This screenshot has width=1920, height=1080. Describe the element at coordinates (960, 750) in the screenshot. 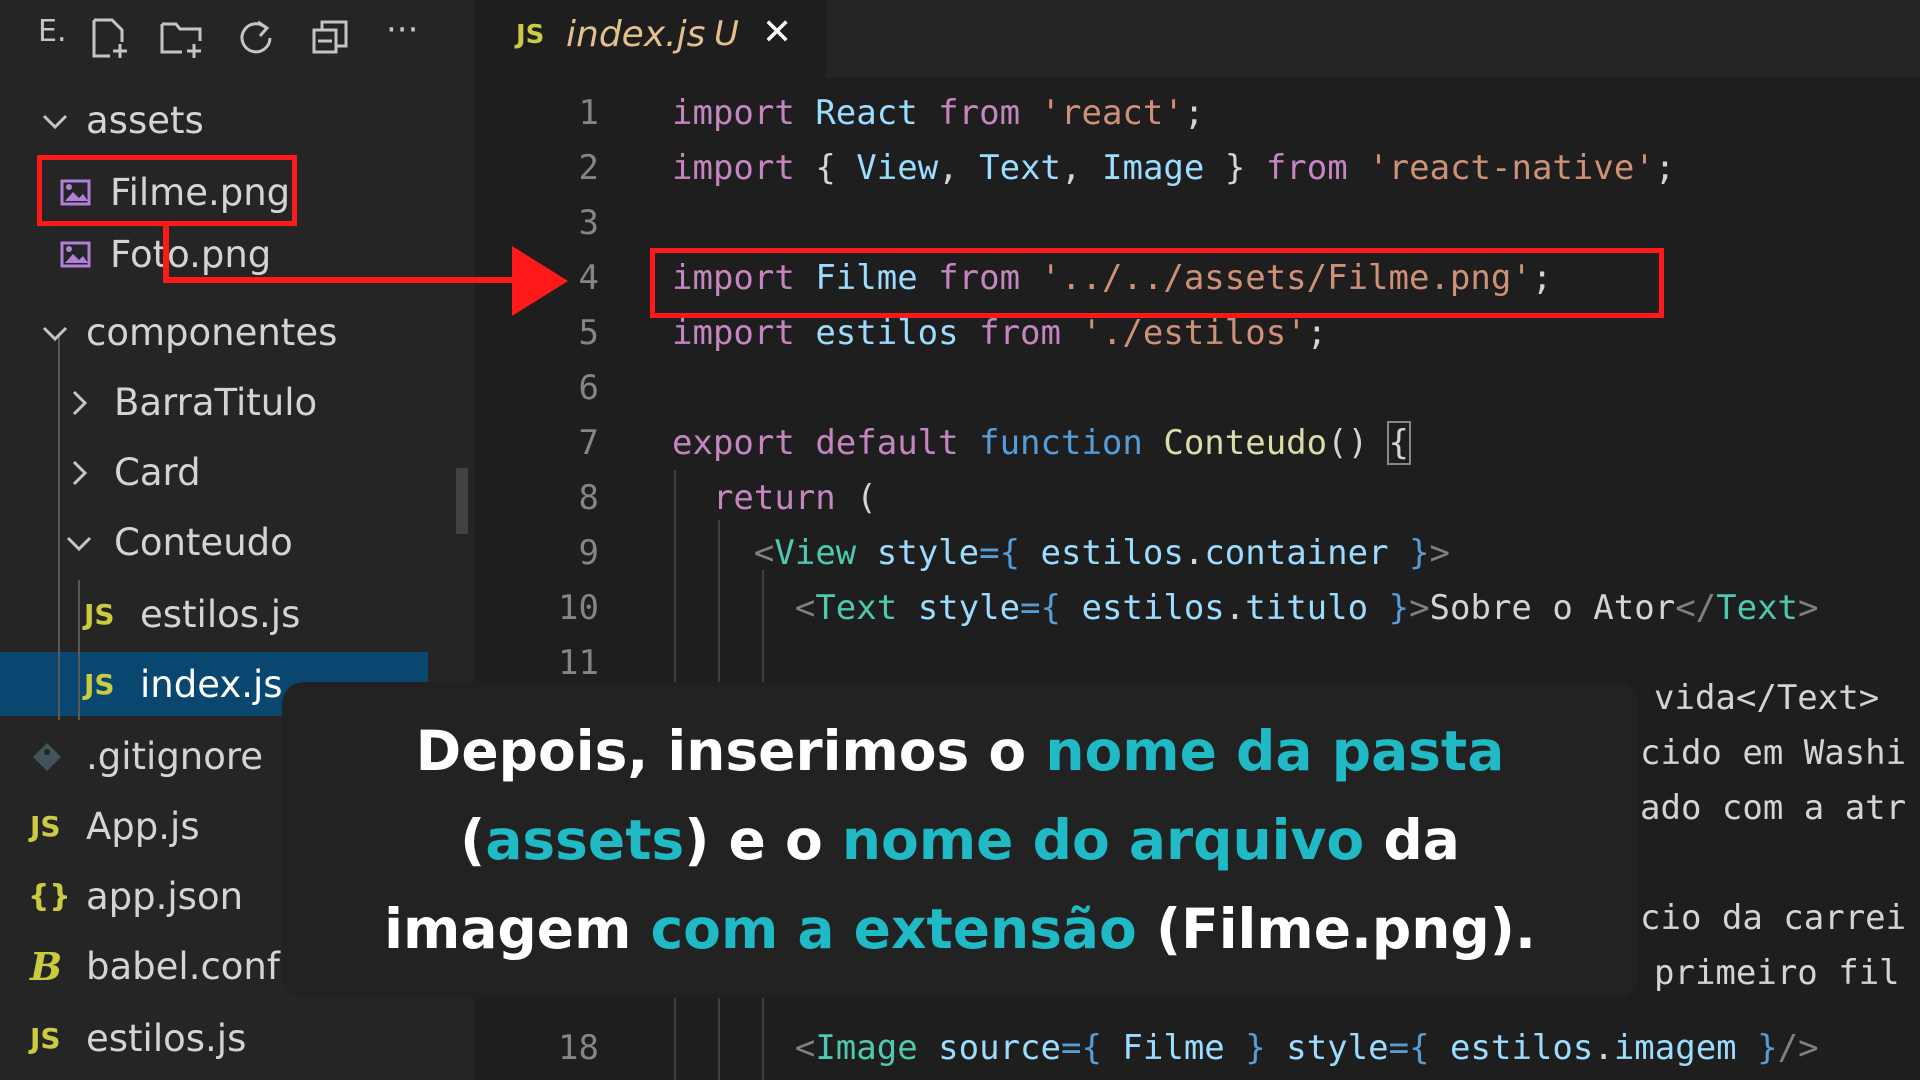

I see `caption-line-1: Depois, inserimos o nome da pasta` at that location.